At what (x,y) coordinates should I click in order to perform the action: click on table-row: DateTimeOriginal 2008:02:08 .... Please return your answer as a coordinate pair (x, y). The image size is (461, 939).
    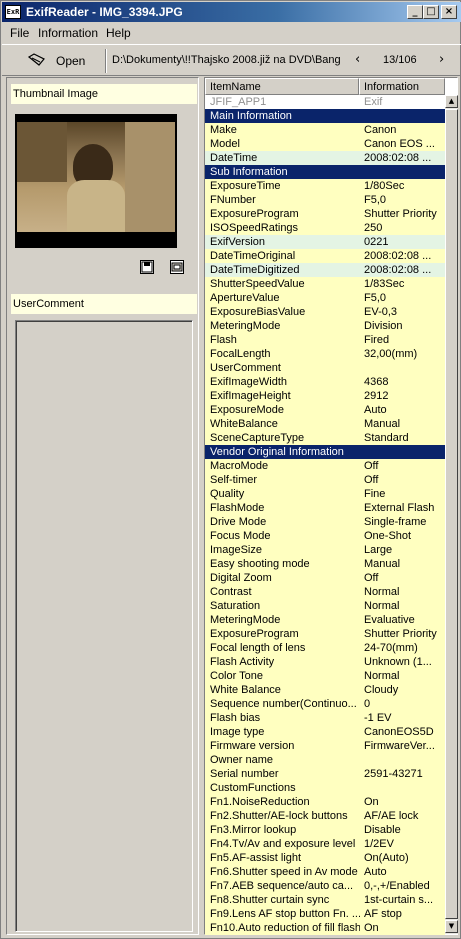
    Looking at the image, I should click on (325, 256).